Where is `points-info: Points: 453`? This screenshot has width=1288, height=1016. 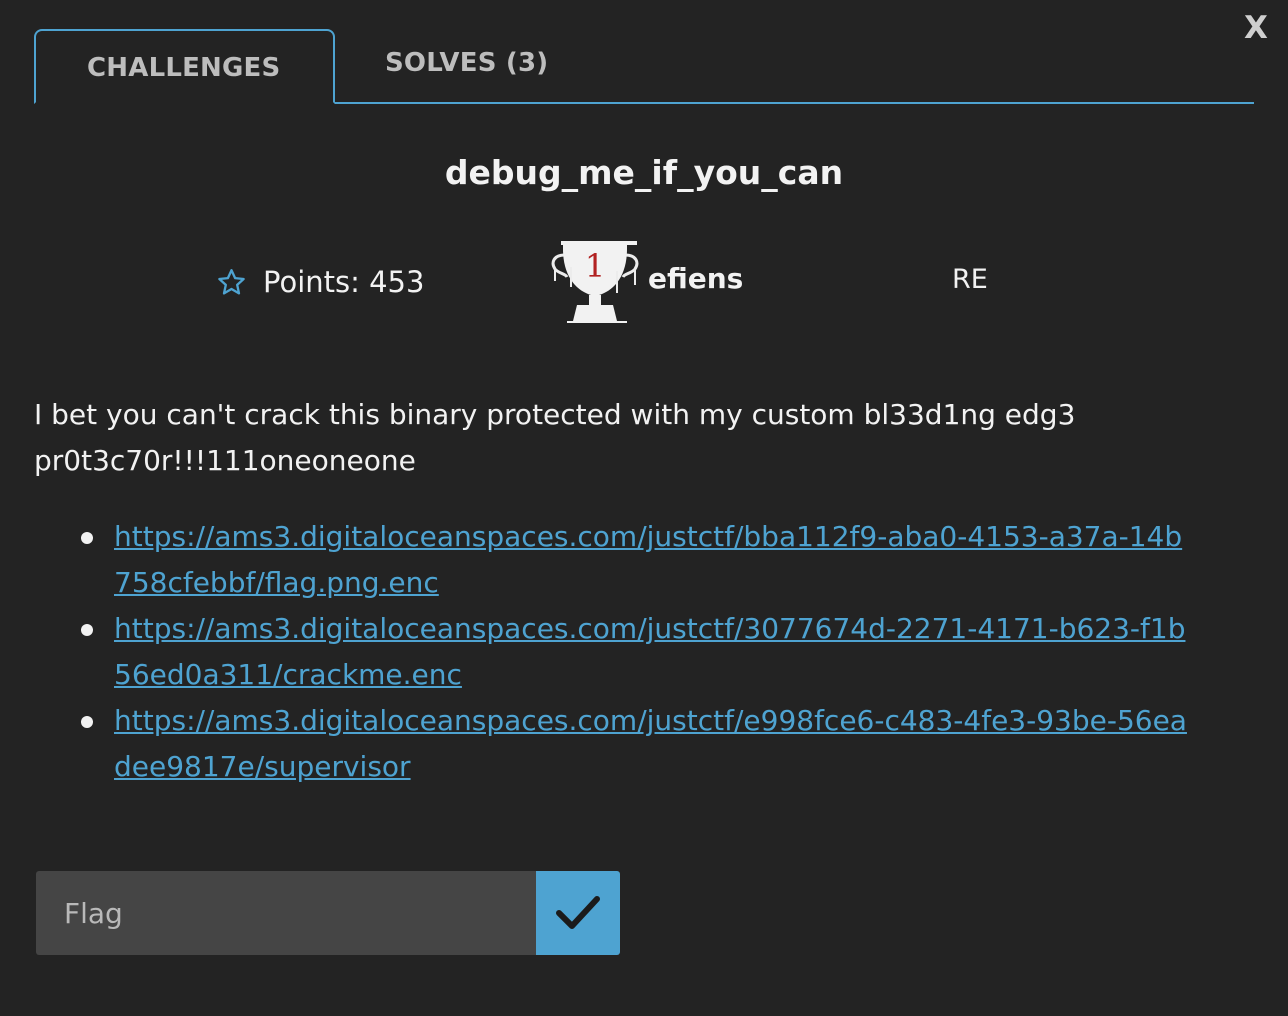
points-info: Points: 453 is located at coordinates (320, 282).